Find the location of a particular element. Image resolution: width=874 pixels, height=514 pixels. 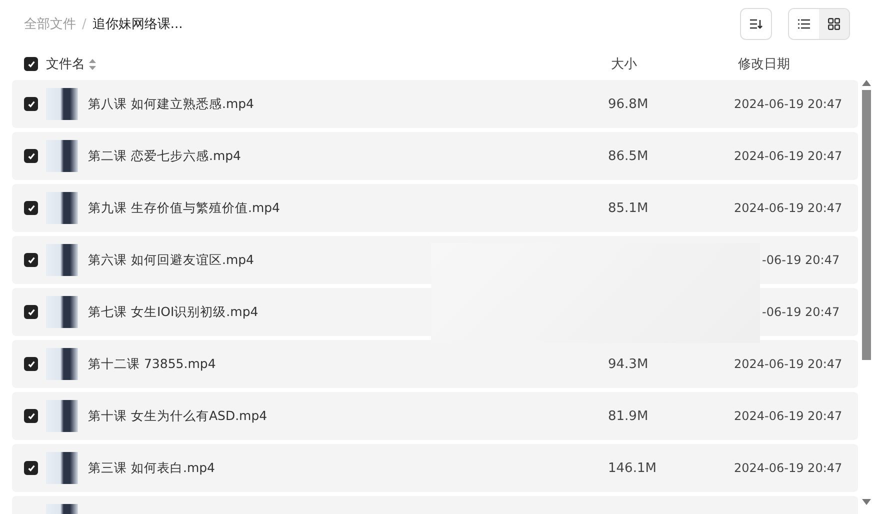

file-name: 第十课 女生为什么有ASD.mp4 is located at coordinates (178, 416).